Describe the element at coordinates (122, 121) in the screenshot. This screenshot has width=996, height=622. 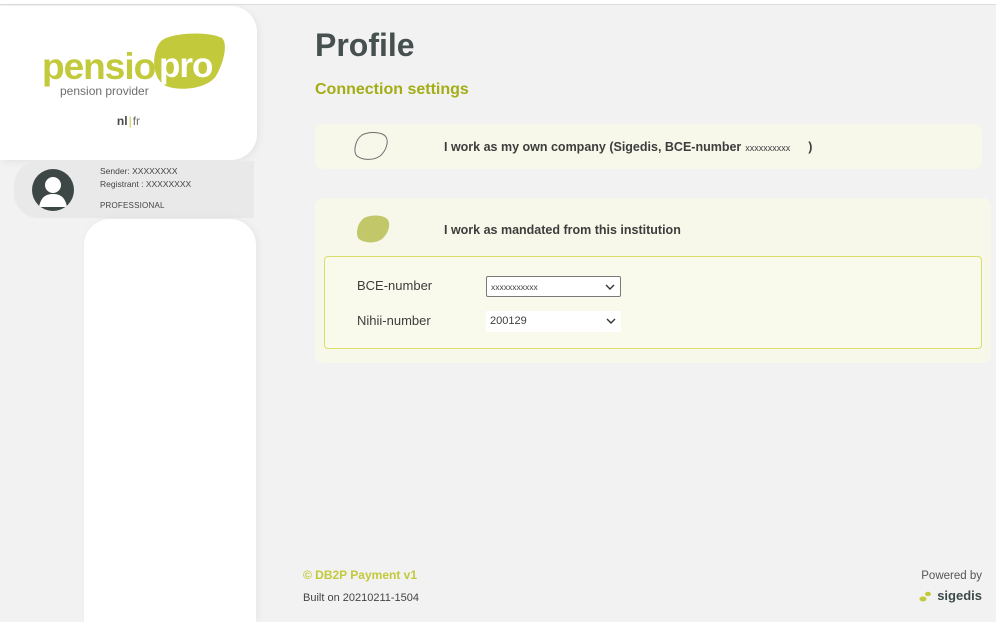
I see `lang-nl-link: nl` at that location.